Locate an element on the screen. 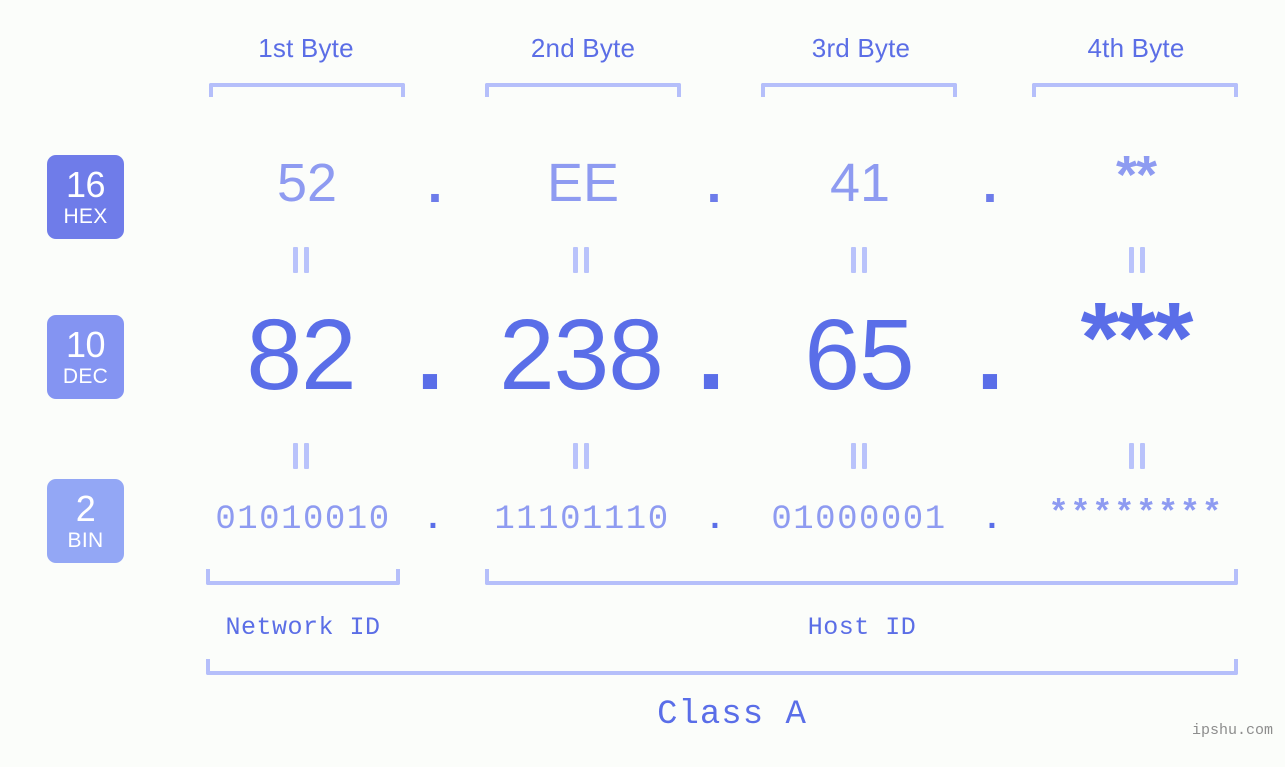  dec-byte-2: 238 is located at coordinates (581, 355).